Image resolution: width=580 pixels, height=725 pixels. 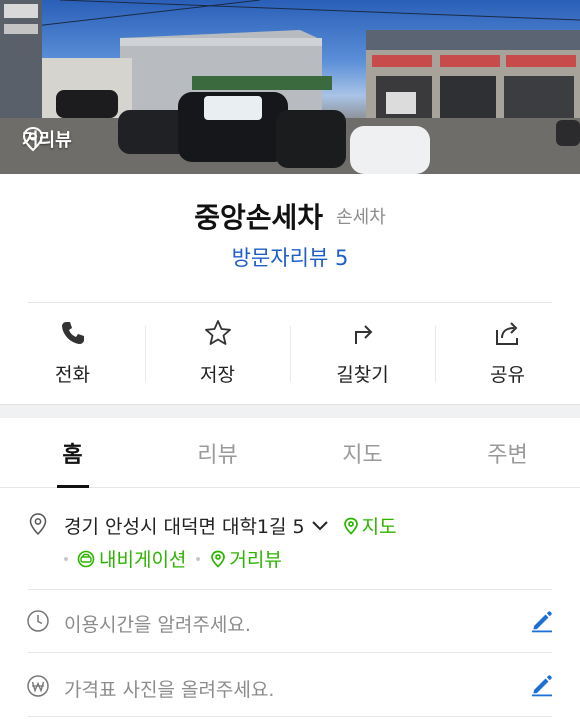 I want to click on share-label: 공유, so click(x=507, y=375).